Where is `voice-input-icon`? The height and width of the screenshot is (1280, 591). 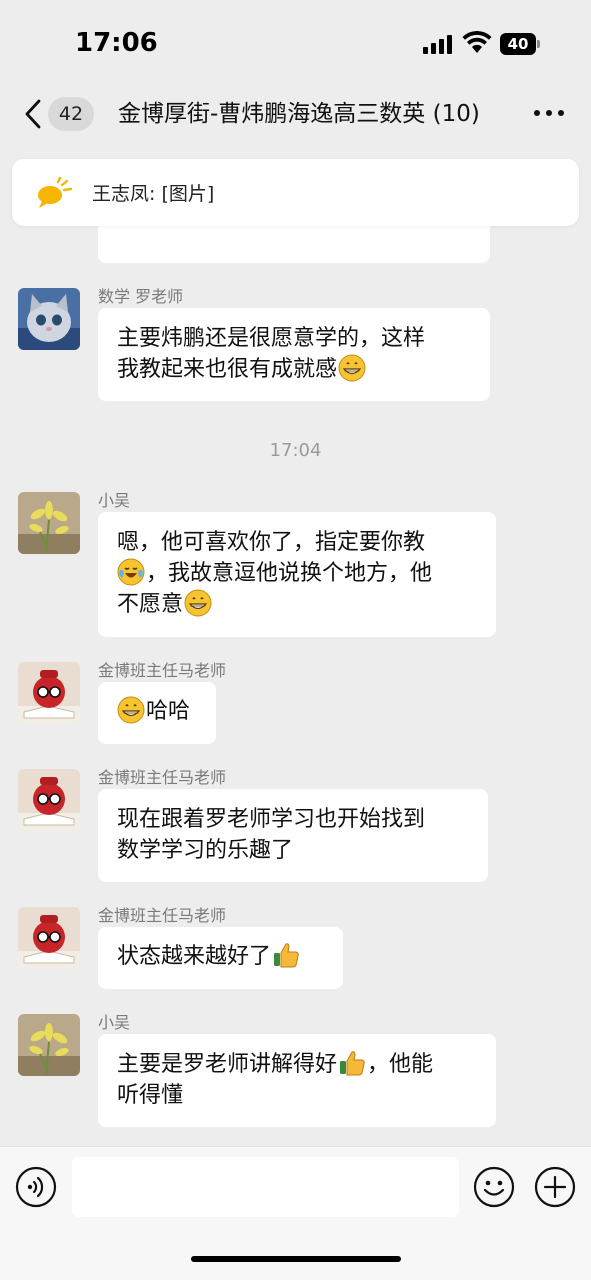 voice-input-icon is located at coordinates (36, 1187).